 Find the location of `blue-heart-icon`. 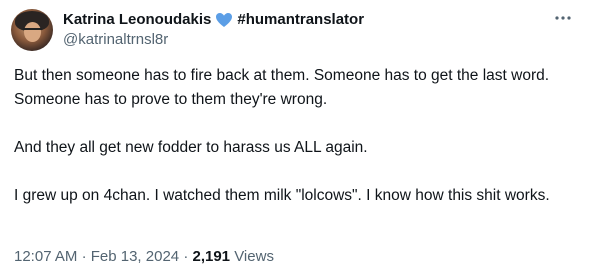

blue-heart-icon is located at coordinates (224, 20).